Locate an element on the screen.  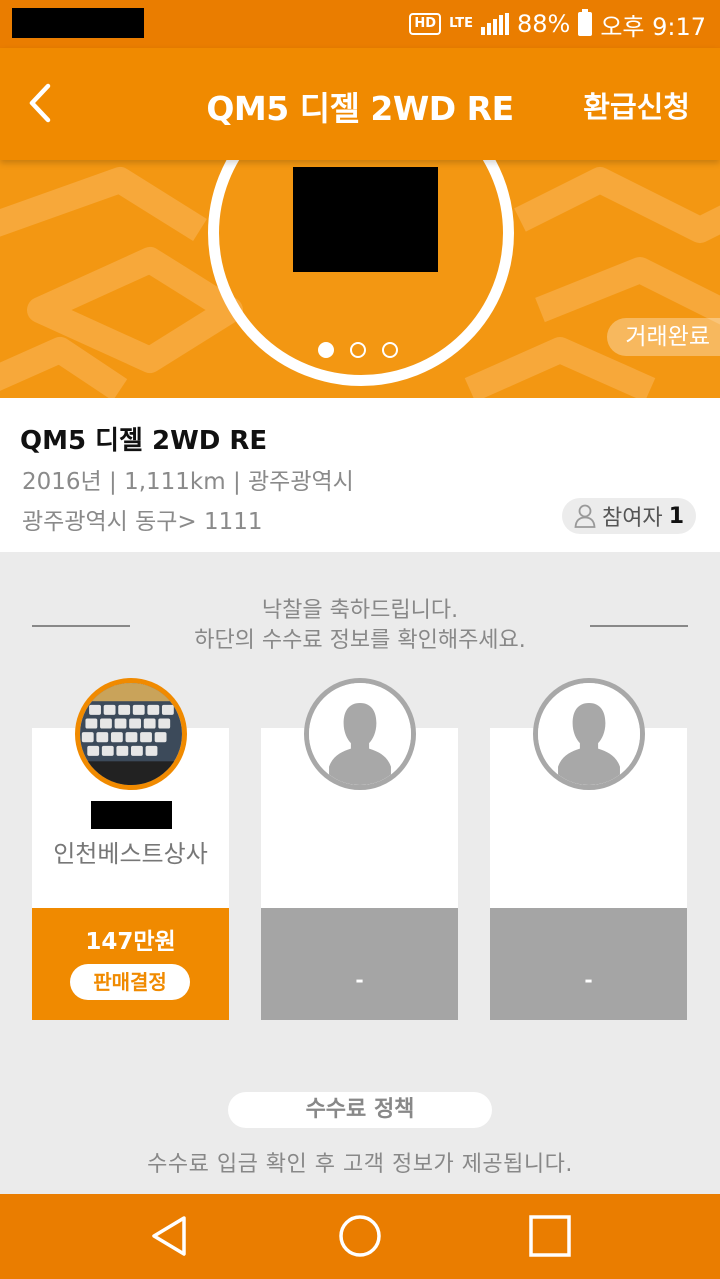
clock: 오후 9:17 is located at coordinates (653, 26).